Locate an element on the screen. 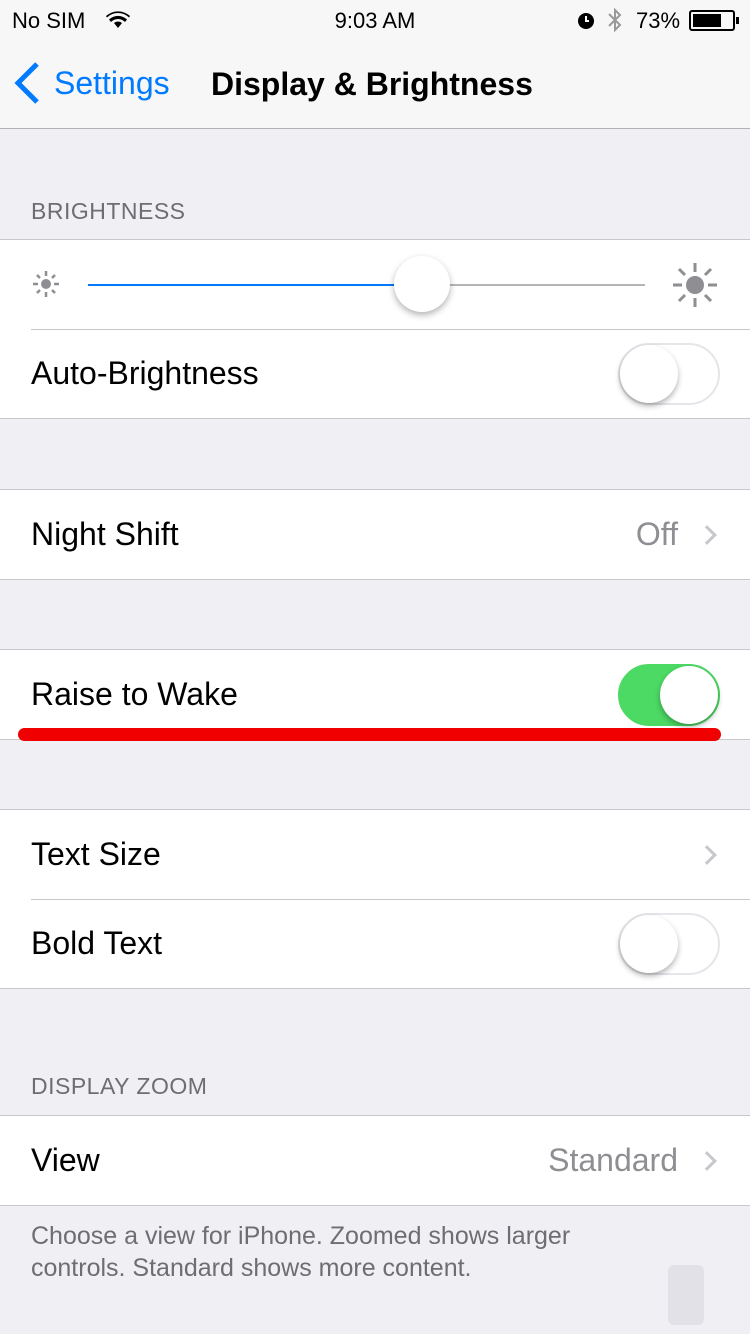 This screenshot has height=1334, width=750. night-shift-value: Off is located at coordinates (656, 534).